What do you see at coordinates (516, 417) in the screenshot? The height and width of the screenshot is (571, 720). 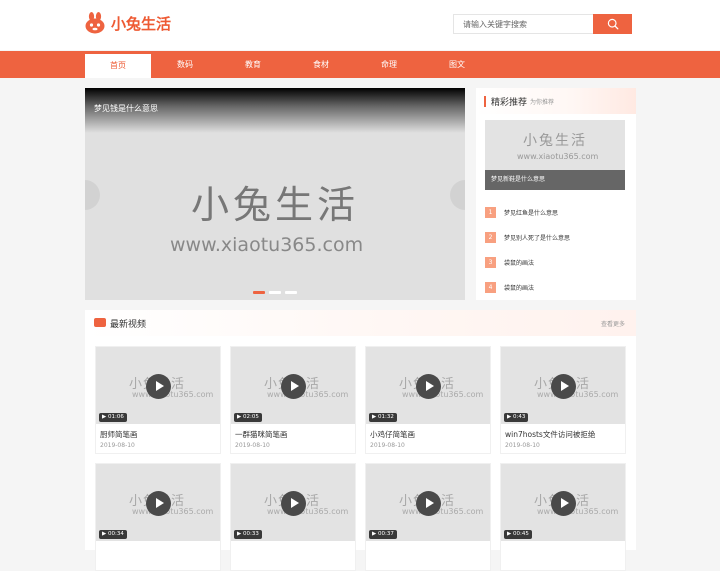 I see `video-duration: ▶ 0:43` at bounding box center [516, 417].